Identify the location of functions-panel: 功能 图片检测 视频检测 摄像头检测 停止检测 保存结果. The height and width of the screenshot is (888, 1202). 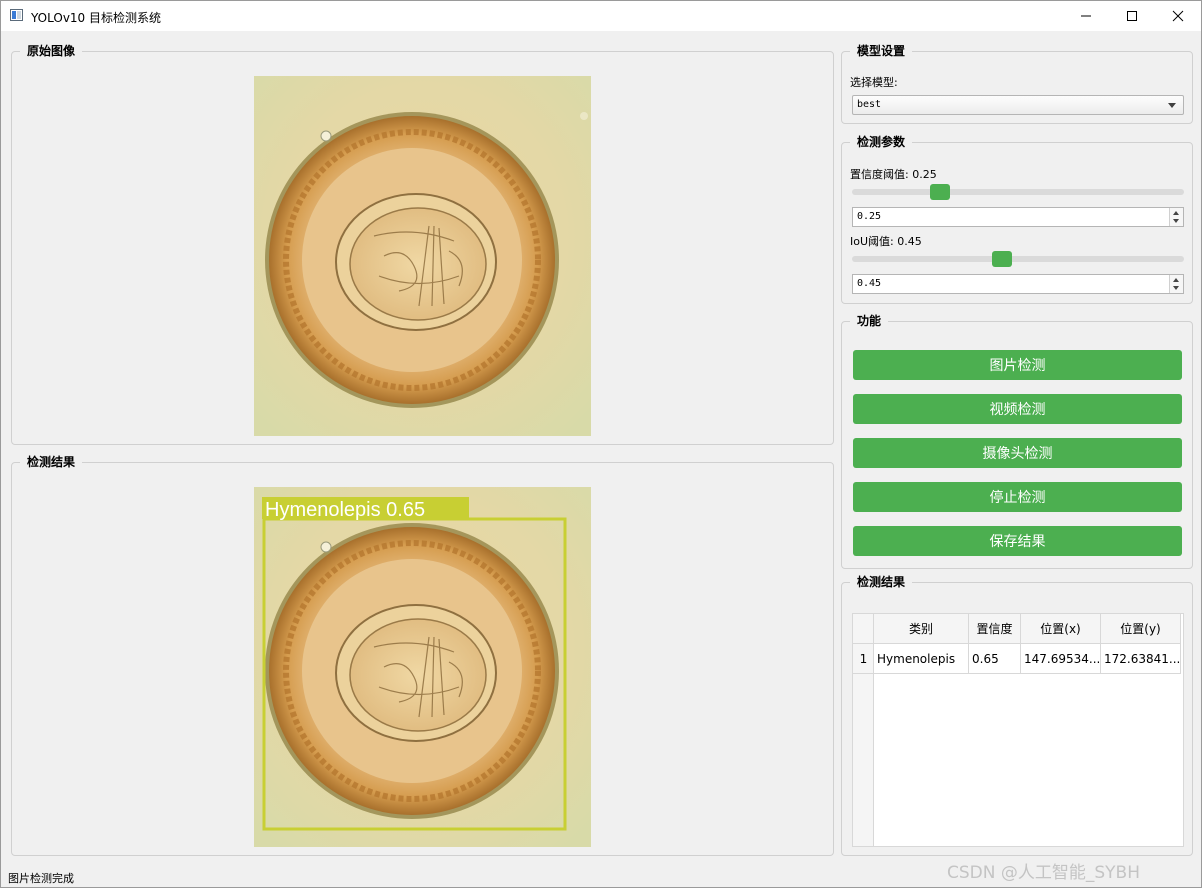
(1017, 441).